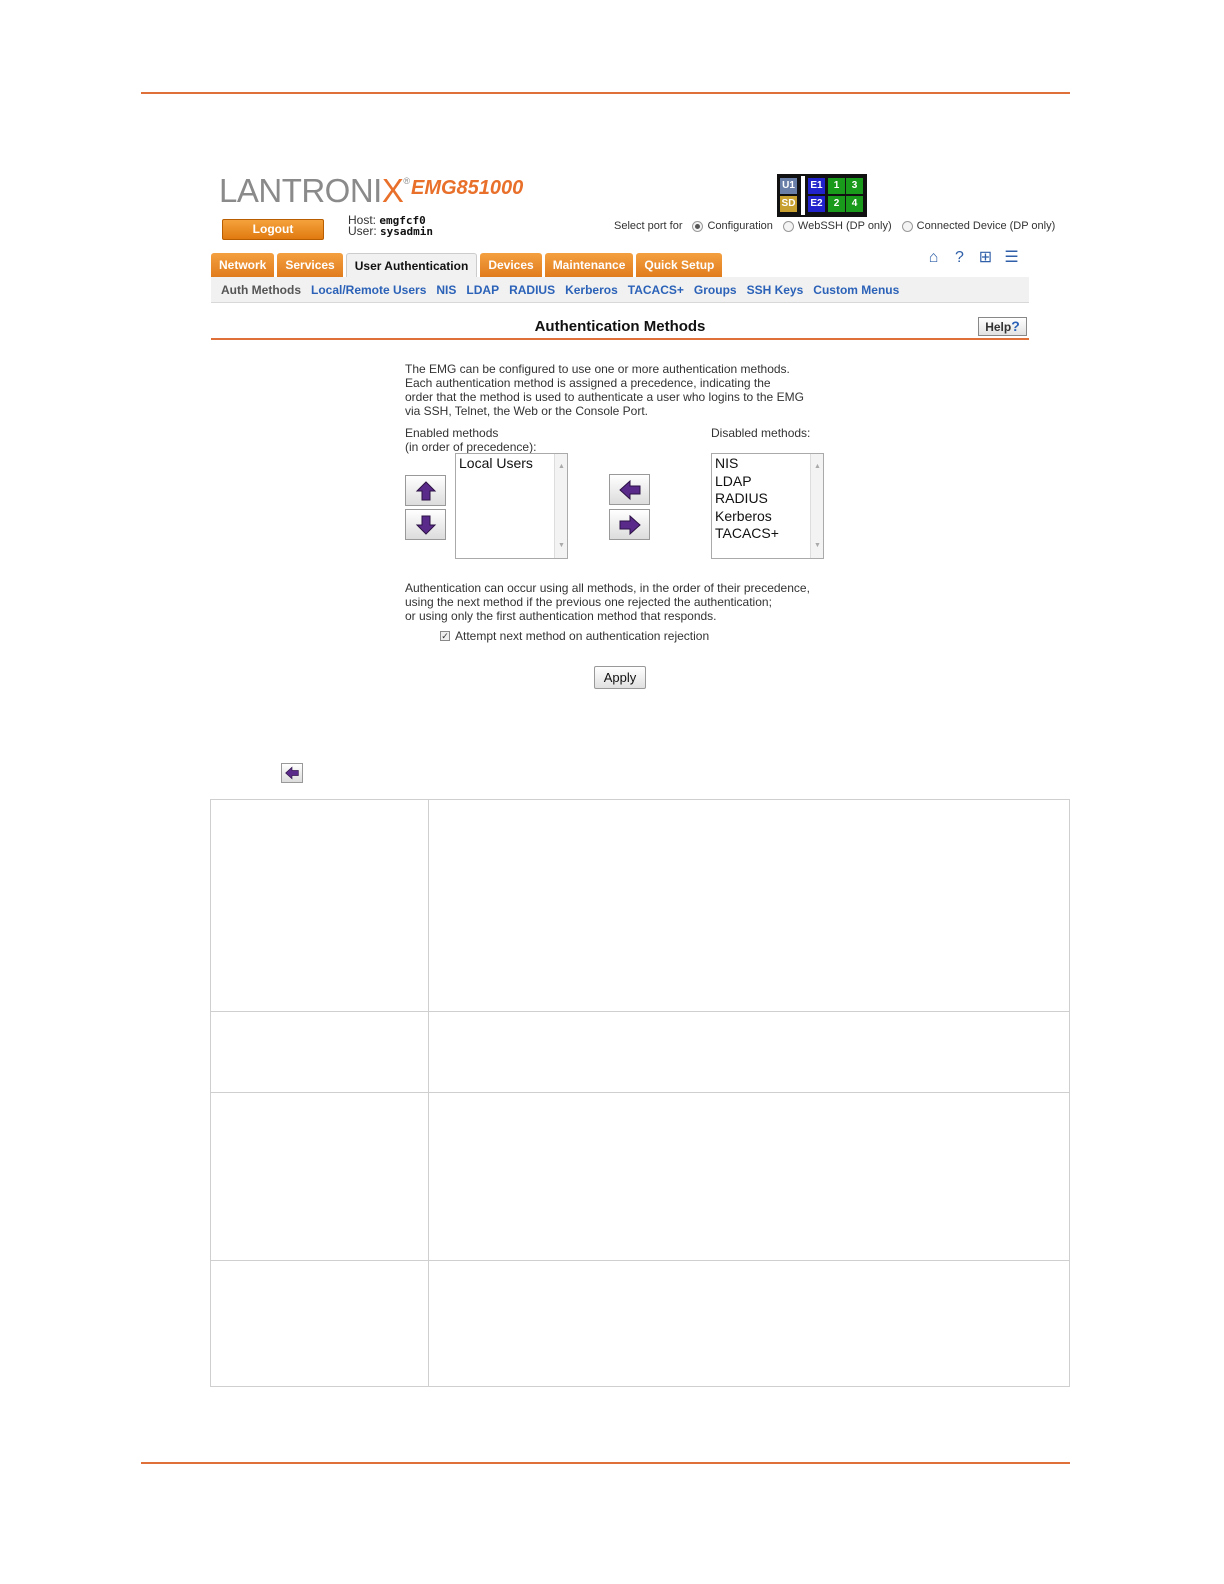 This screenshot has width=1224, height=1584. Describe the element at coordinates (368, 290) in the screenshot. I see `subnav-local-remote-users: Local/Remote Users` at that location.